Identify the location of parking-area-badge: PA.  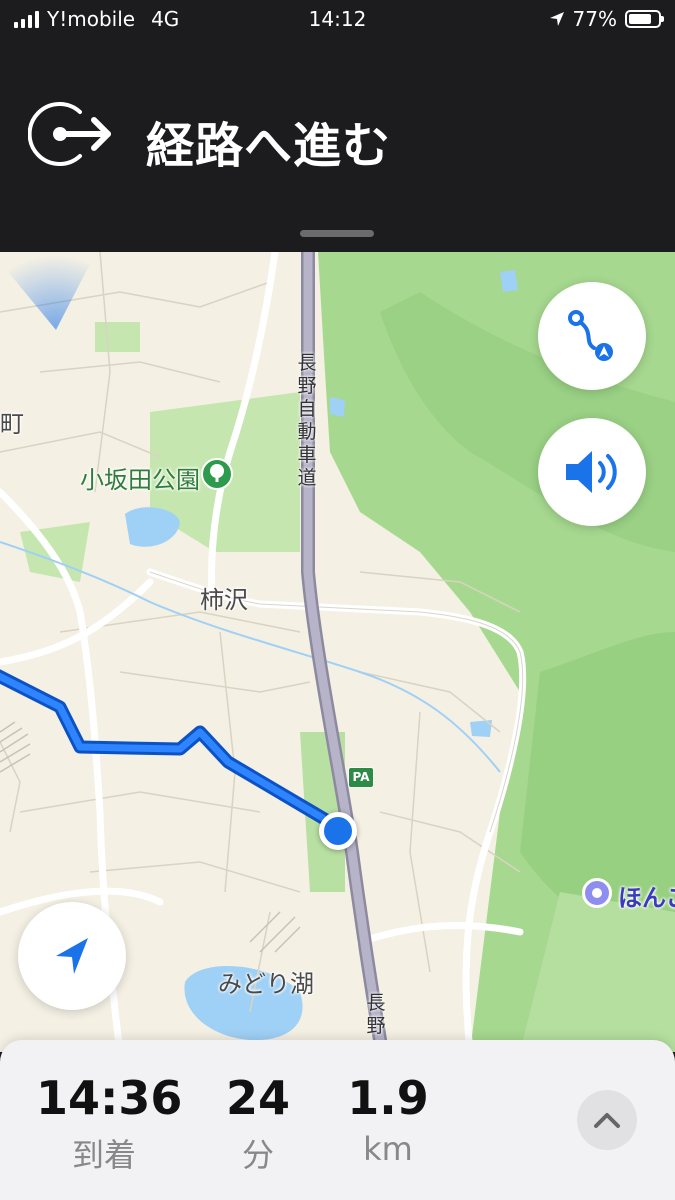
(361, 777).